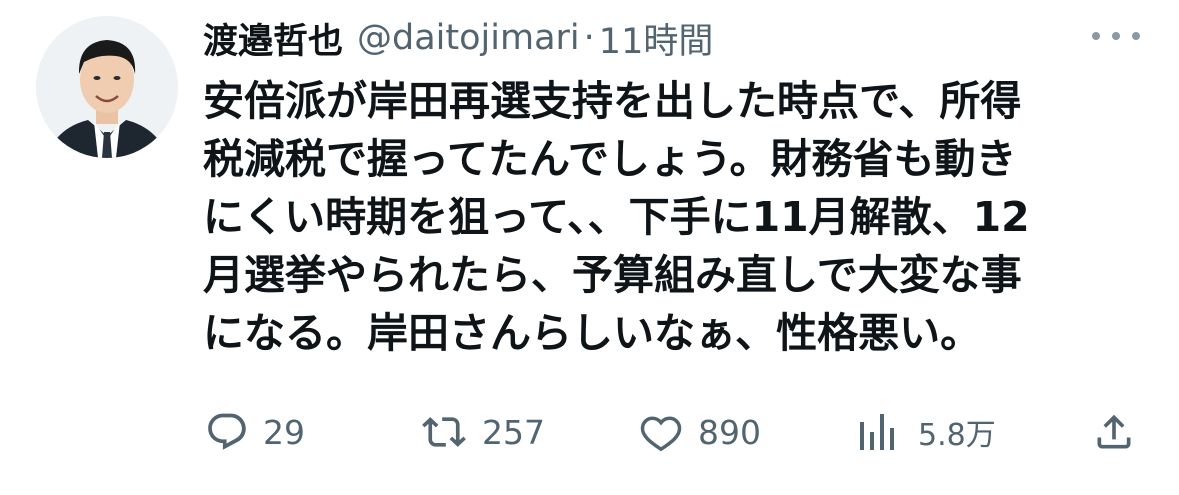  I want to click on tweet-text-line: にくい時期を狙って、、下手に11月解散、12, so click(616, 217).